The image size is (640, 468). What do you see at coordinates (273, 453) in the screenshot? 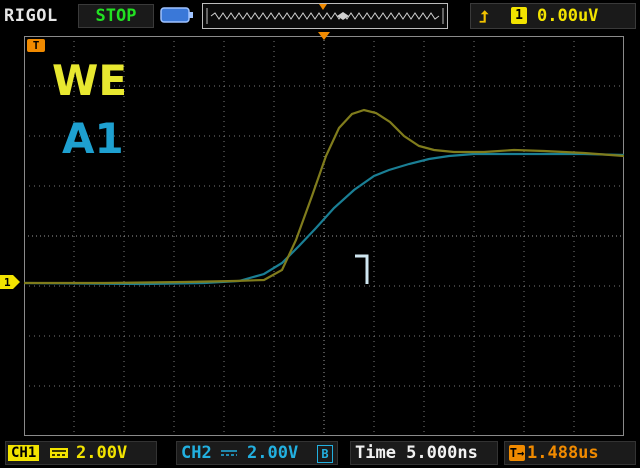
I see `ch2-scale: 2.00V` at bounding box center [273, 453].